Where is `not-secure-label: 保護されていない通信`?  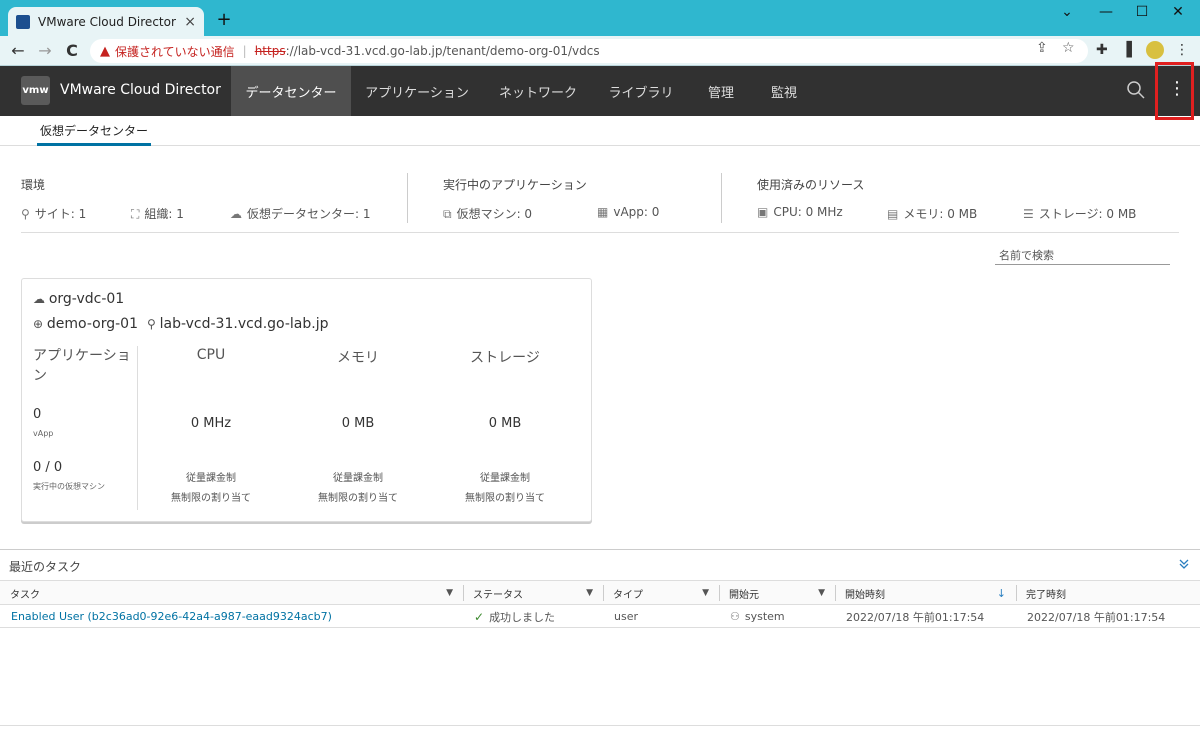
not-secure-label: 保護されていない通信 is located at coordinates (175, 51).